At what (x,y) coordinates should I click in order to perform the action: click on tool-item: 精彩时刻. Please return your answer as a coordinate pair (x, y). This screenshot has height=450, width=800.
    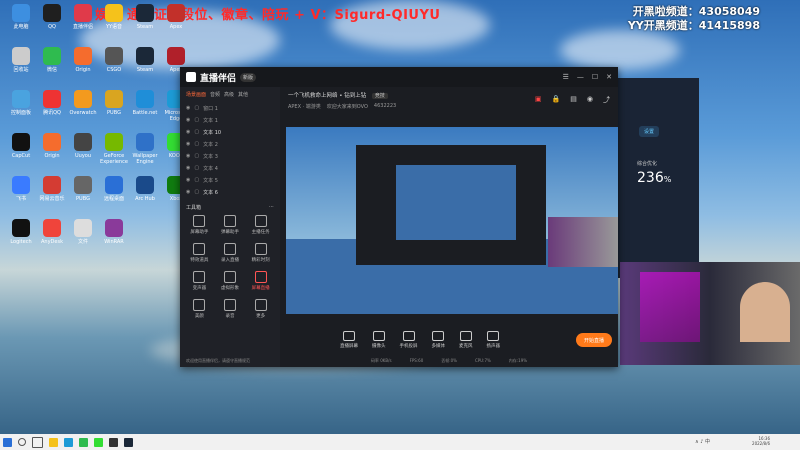
    Looking at the image, I should click on (260, 253).